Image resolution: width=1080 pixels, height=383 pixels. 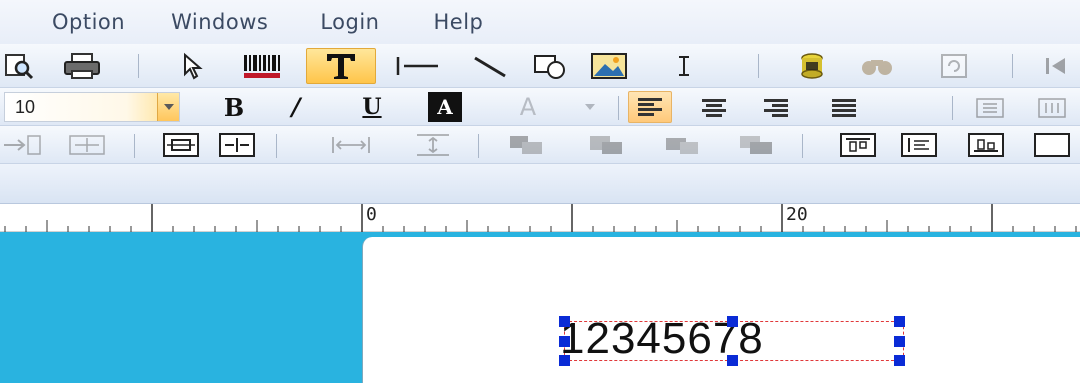 I want to click on text-cursor-icon, so click(x=684, y=66).